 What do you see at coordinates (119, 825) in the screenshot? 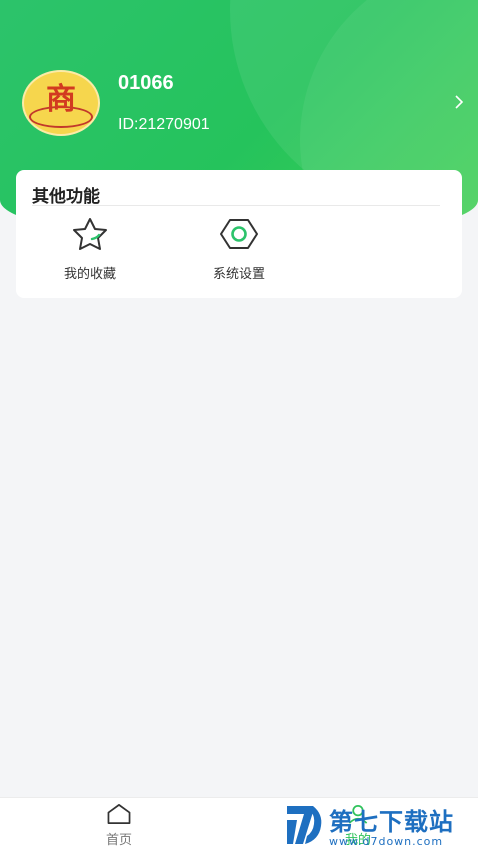
I see `nav-item-home: 首页` at bounding box center [119, 825].